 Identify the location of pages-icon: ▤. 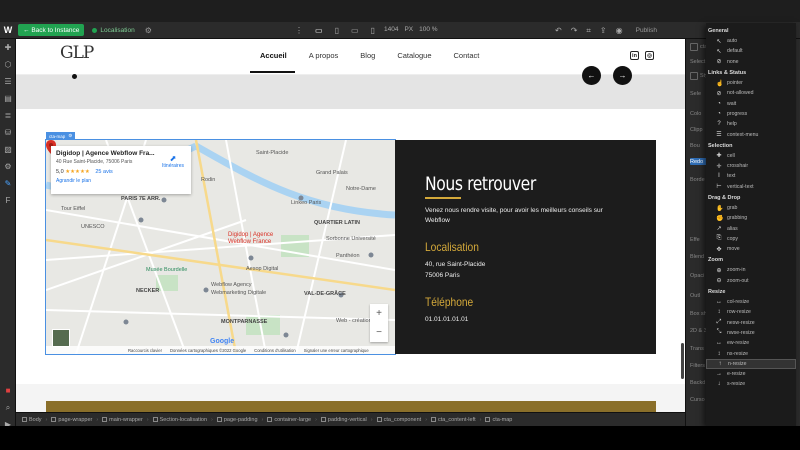
(8, 98).